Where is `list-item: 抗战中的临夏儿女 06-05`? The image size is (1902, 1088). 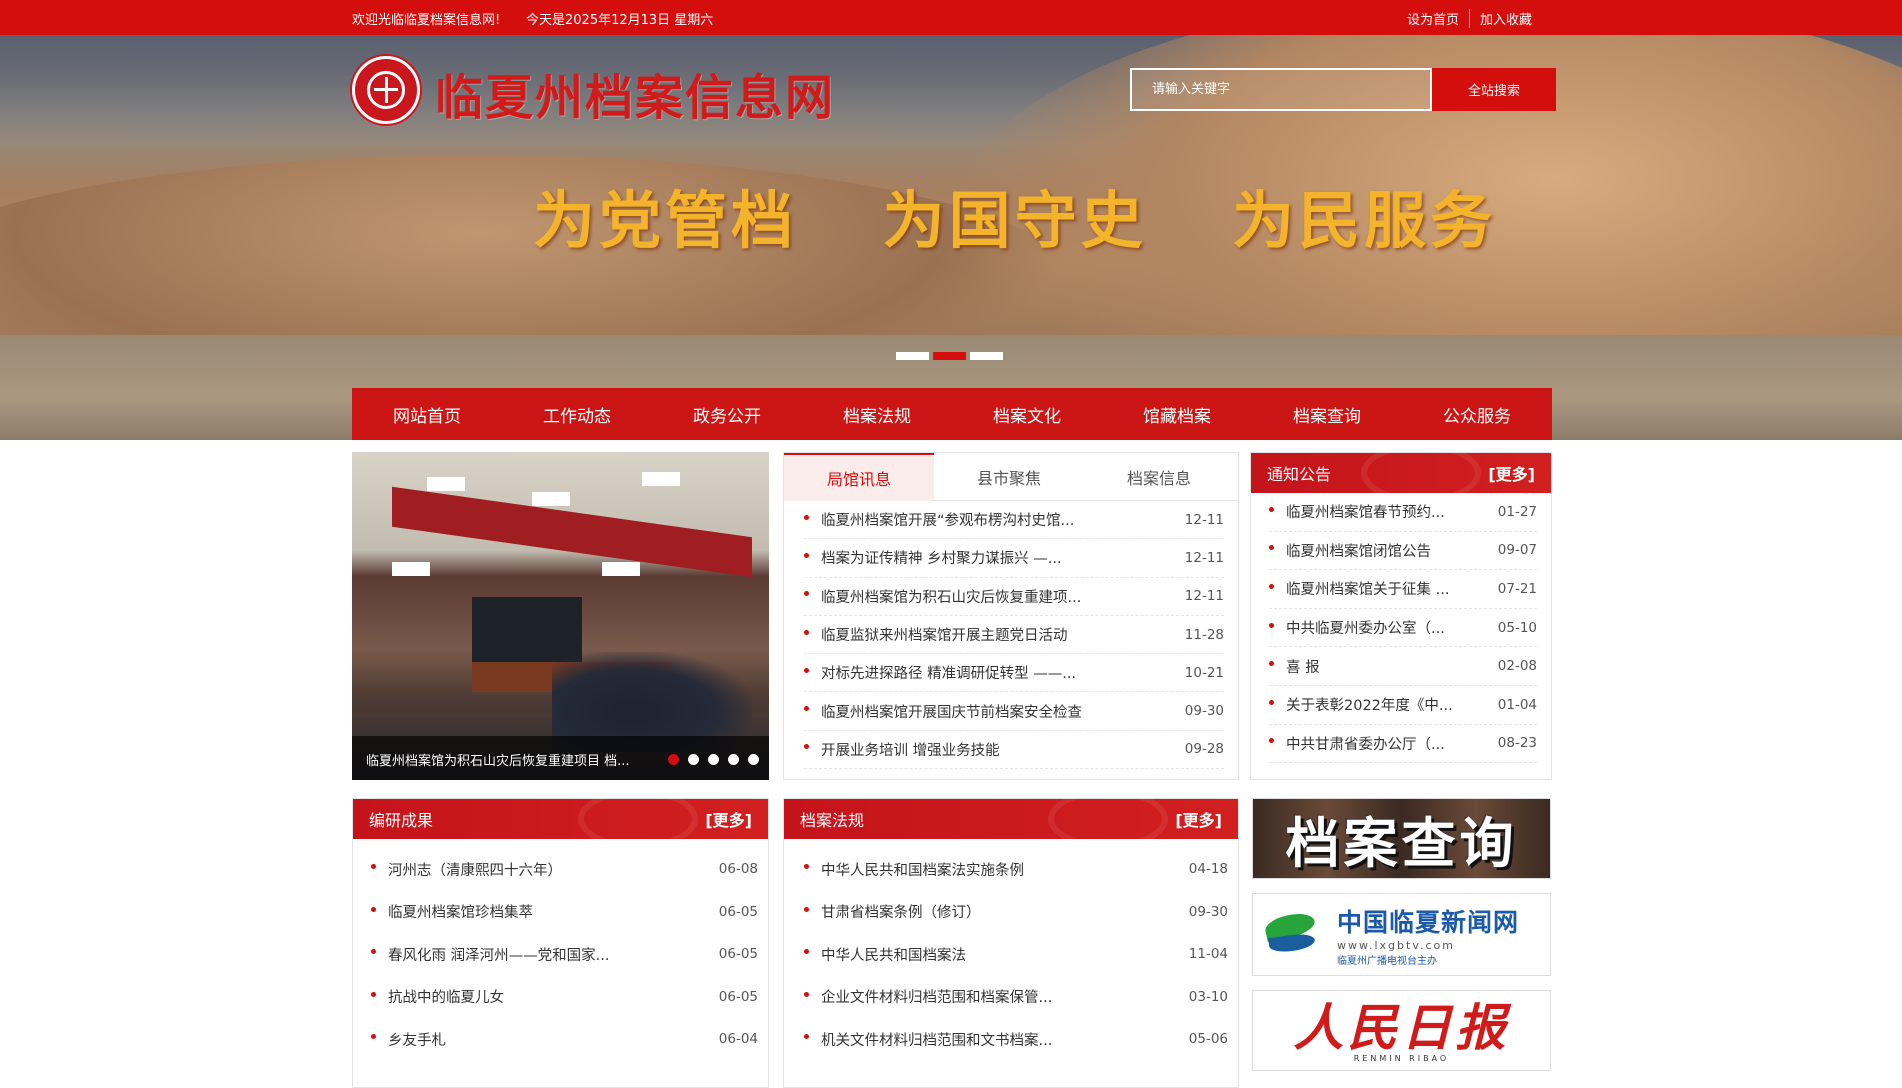
list-item: 抗战中的临夏儿女 06-05 is located at coordinates (564, 997).